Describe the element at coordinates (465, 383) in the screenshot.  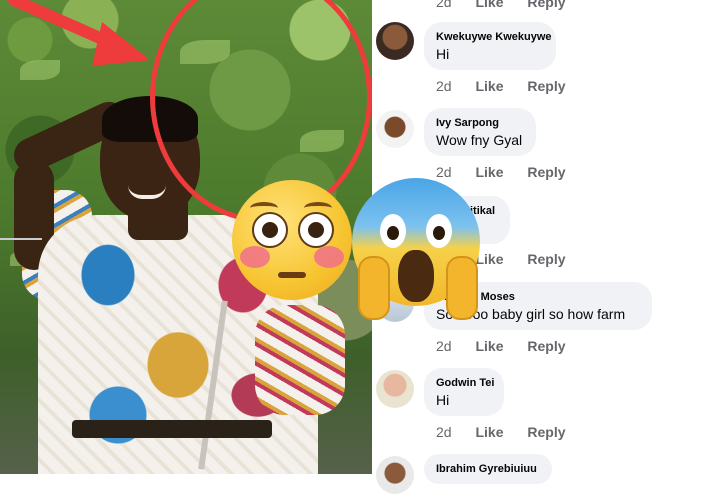
I see `comment-author: Godwin Tei` at that location.